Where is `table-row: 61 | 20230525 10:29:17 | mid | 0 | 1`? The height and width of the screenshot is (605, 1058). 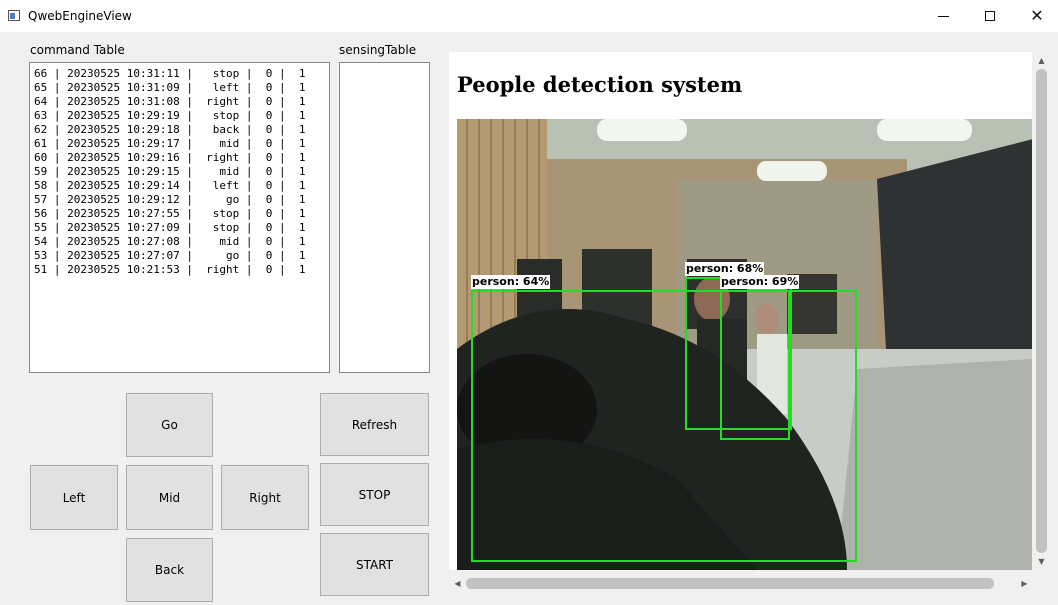
table-row: 61 | 20230525 10:29:17 | mid | 0 | 1 is located at coordinates (181, 144).